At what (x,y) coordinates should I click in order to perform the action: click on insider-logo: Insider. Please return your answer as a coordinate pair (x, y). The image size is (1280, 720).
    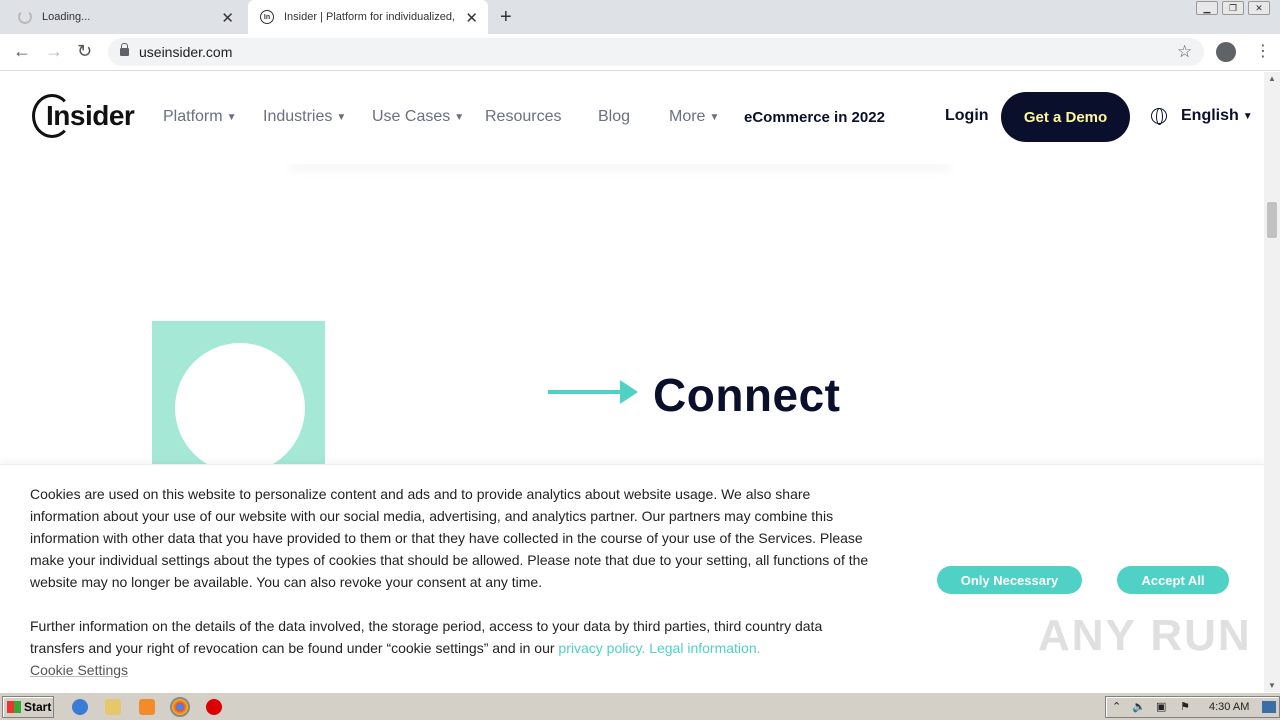
    Looking at the image, I should click on (83, 116).